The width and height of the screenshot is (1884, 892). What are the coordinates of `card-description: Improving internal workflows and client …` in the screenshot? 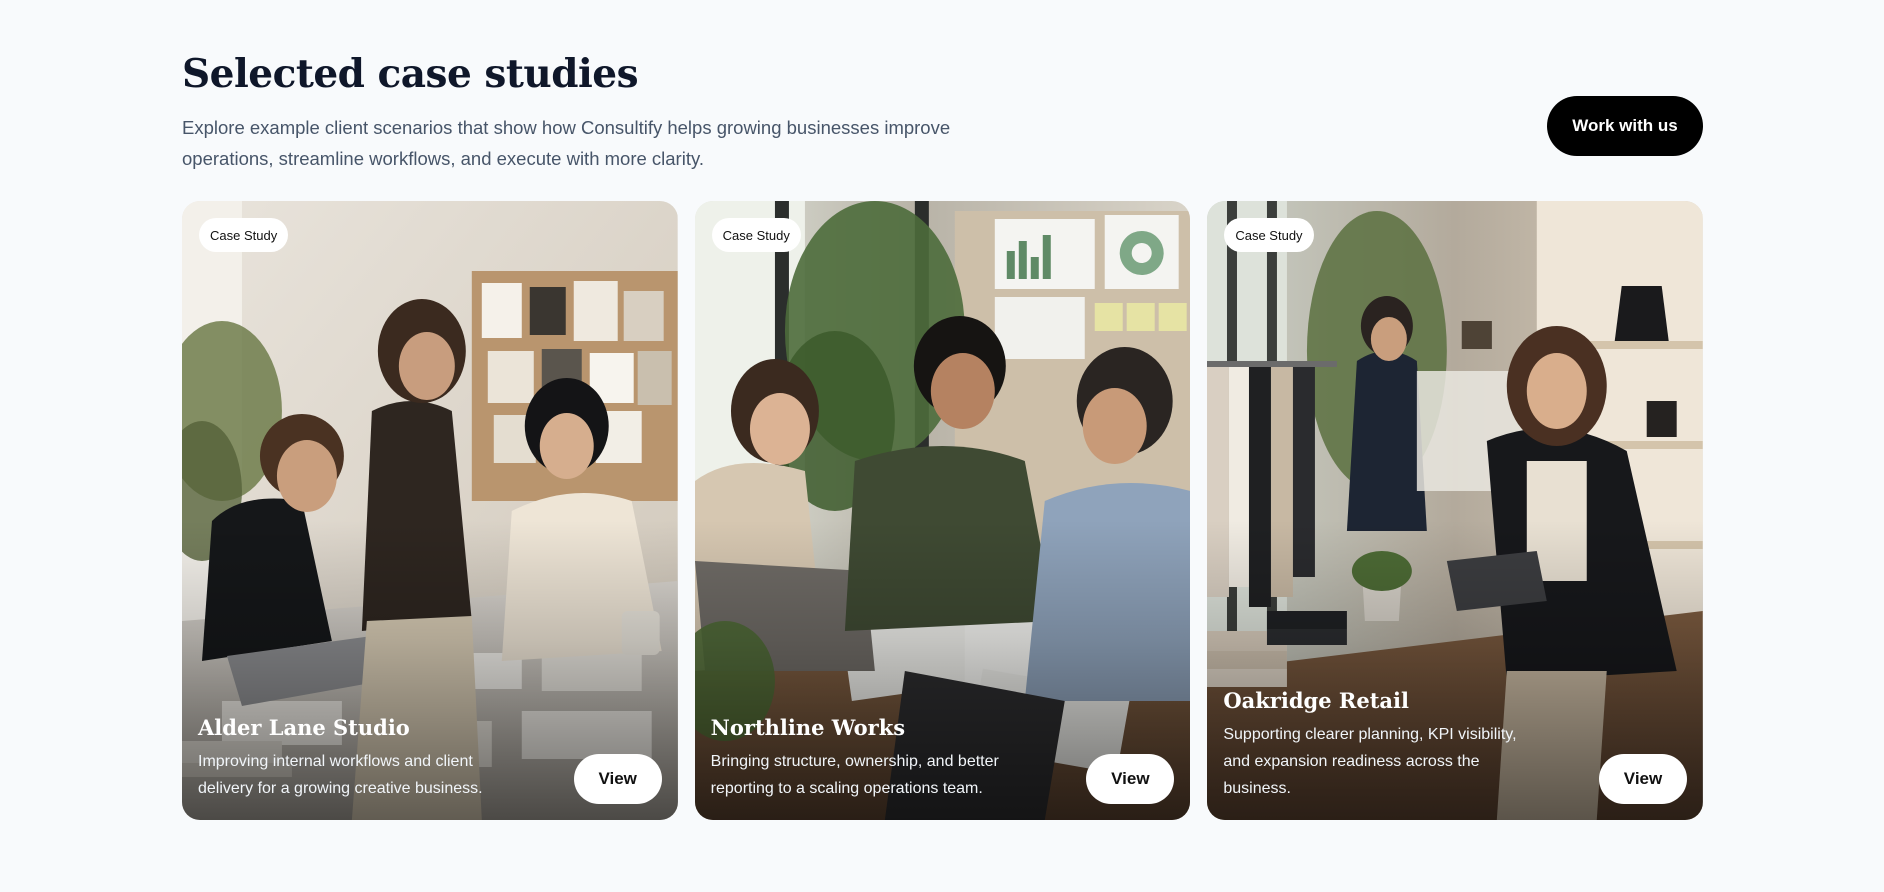 It's located at (340, 775).